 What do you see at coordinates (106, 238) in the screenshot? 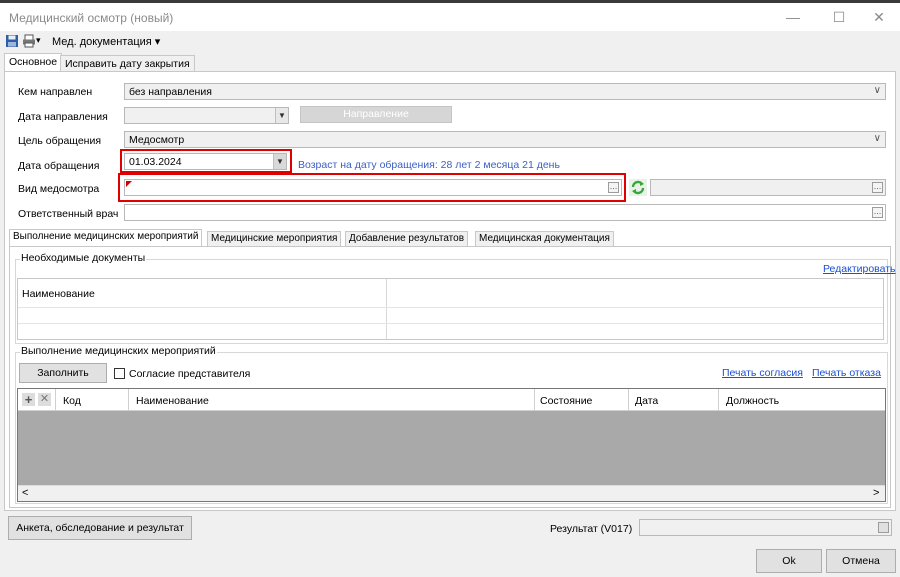
I see `subtab-execution: Выполнение медицинских мероприятий` at bounding box center [106, 238].